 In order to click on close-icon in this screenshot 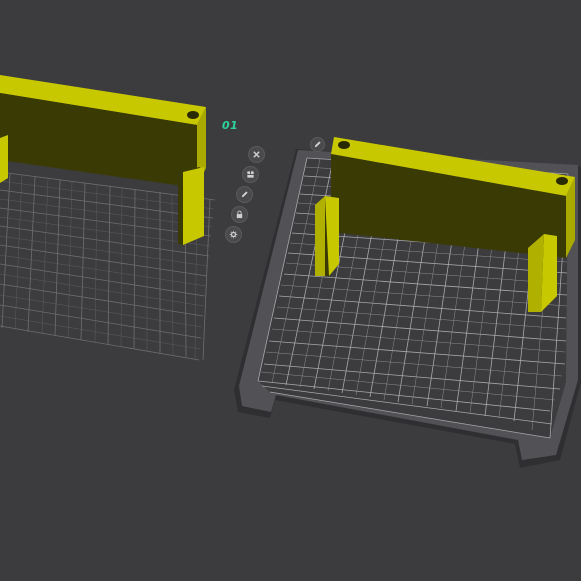, I will do `click(256, 154)`.